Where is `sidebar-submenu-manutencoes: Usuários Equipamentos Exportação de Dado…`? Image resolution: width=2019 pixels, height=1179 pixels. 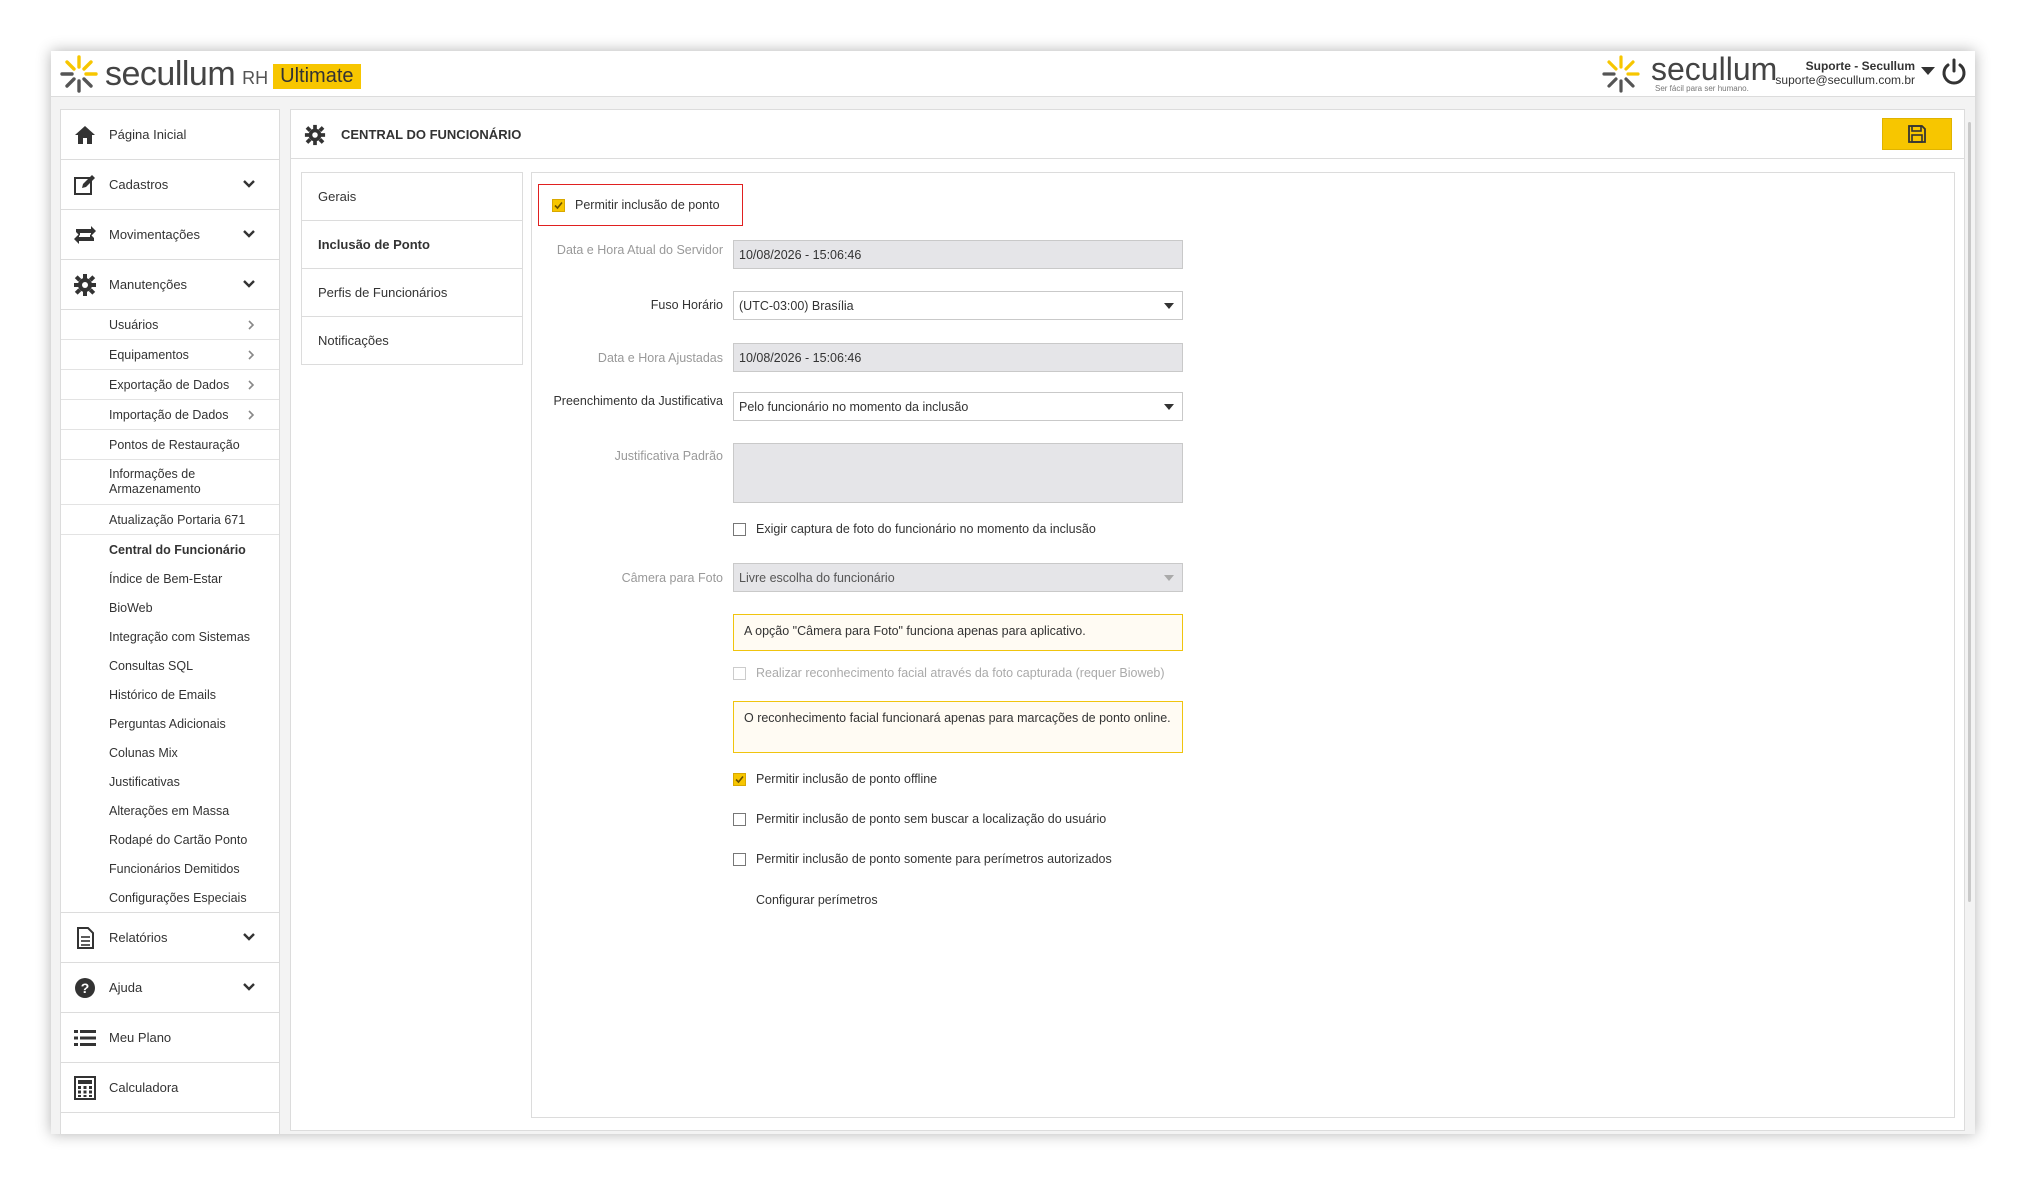
sidebar-submenu-manutencoes: Usuários Equipamentos Exportação de Dado… is located at coordinates (170, 611).